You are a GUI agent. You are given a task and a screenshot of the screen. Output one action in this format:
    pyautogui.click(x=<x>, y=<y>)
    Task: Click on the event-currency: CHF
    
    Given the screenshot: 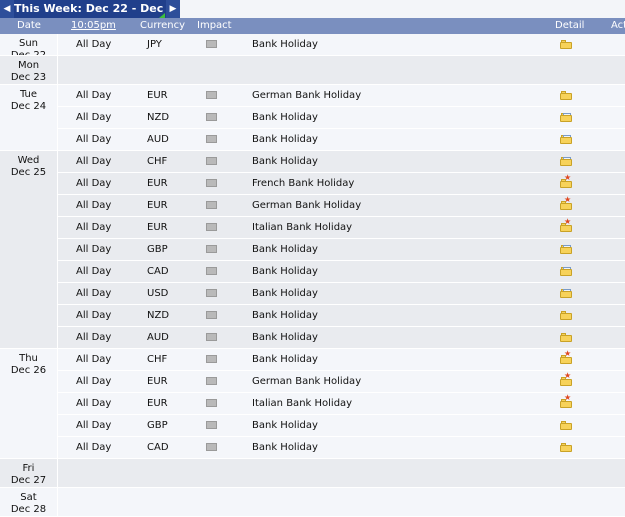 What is the action you would take?
    pyautogui.click(x=157, y=161)
    